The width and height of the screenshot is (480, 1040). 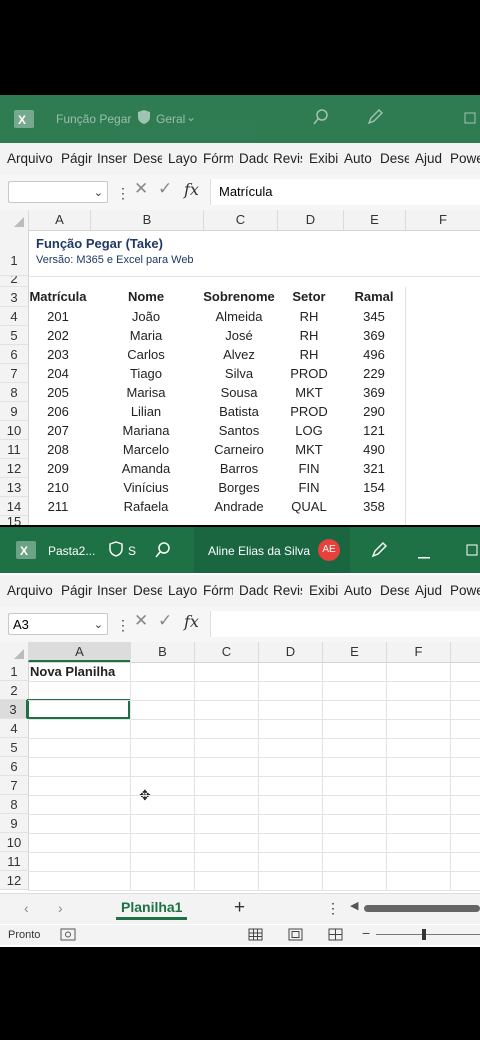 What do you see at coordinates (239, 449) in the screenshot?
I see `cell-sobrenome: Carneiro` at bounding box center [239, 449].